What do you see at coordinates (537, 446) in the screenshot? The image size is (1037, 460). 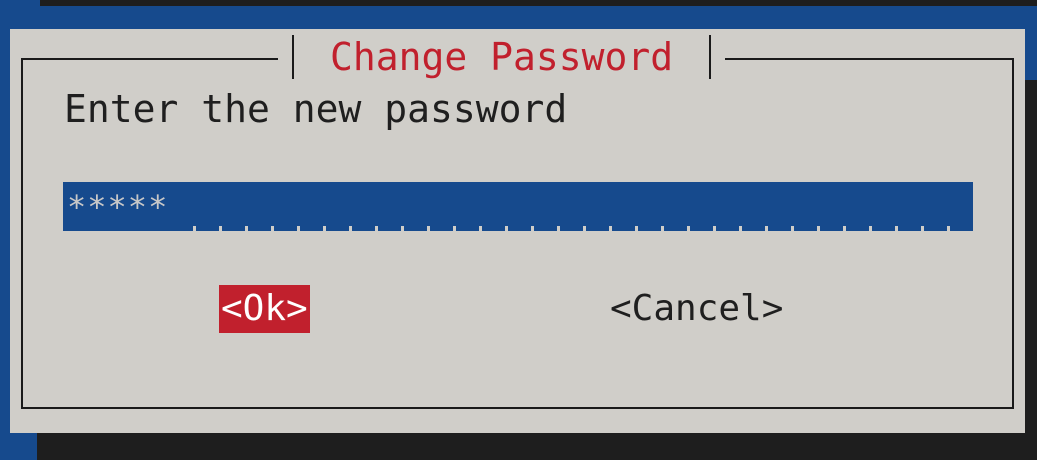 I see `dialog-shadow-bottom` at bounding box center [537, 446].